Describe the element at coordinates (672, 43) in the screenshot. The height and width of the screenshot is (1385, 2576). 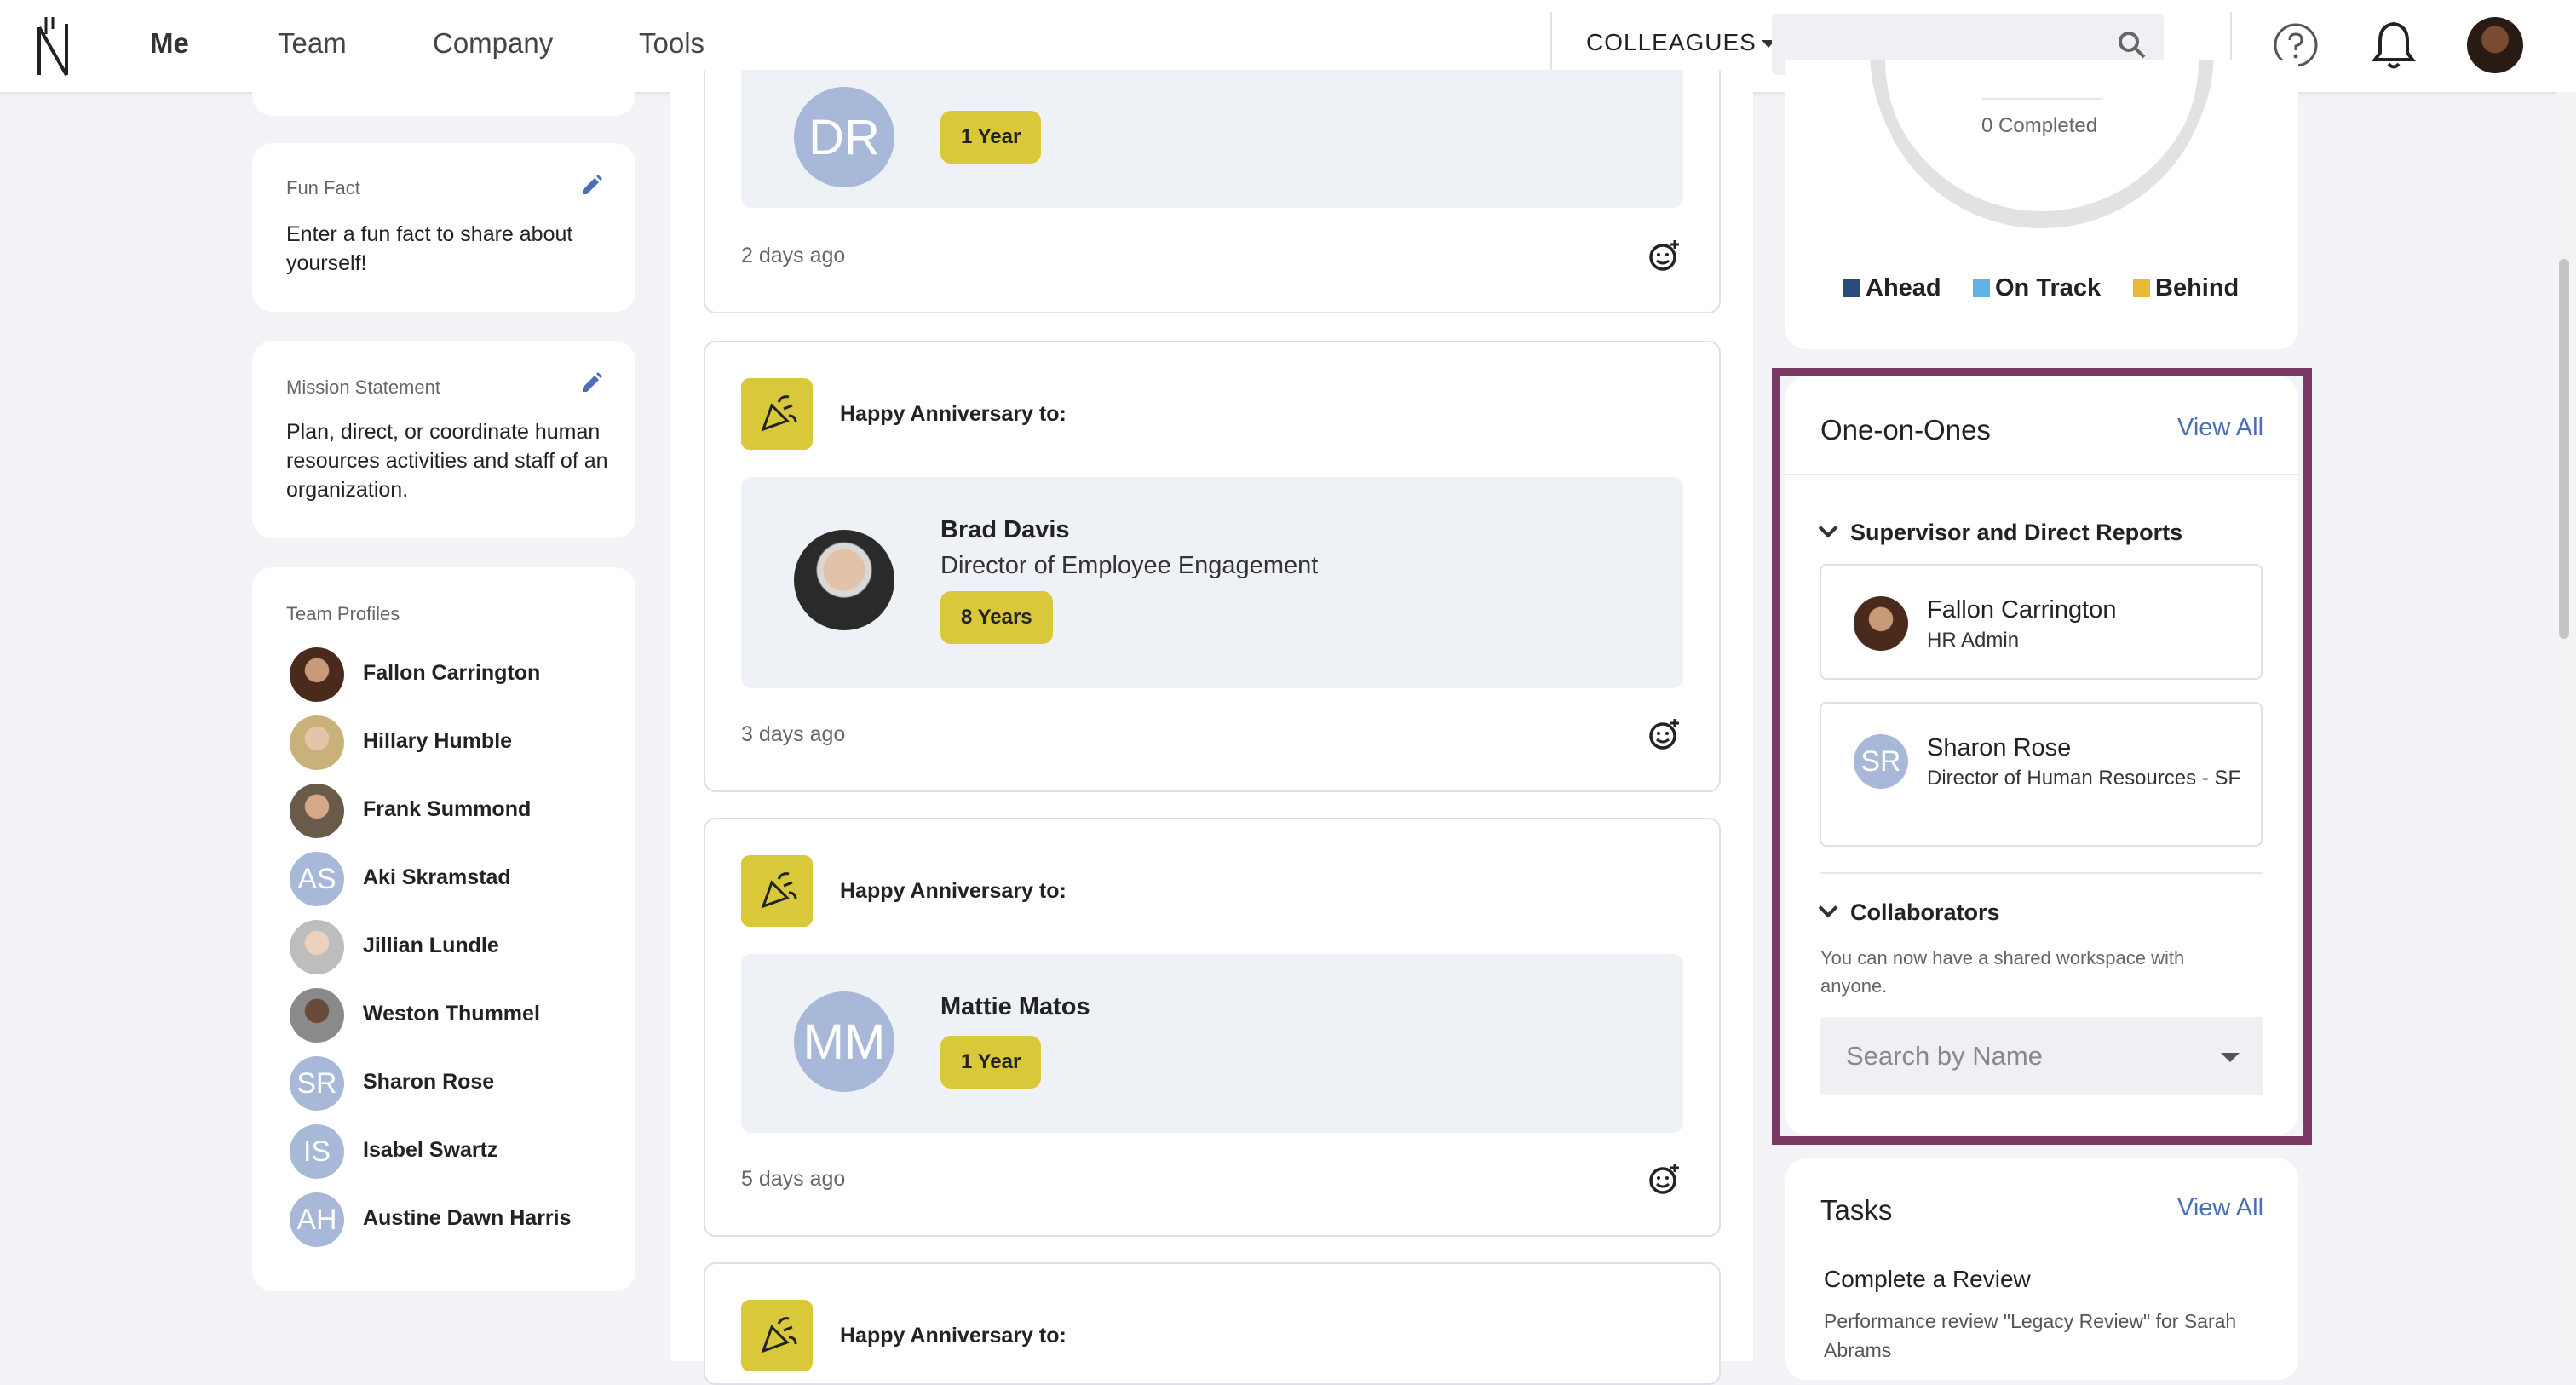
I see `nav-tools: Tools` at that location.